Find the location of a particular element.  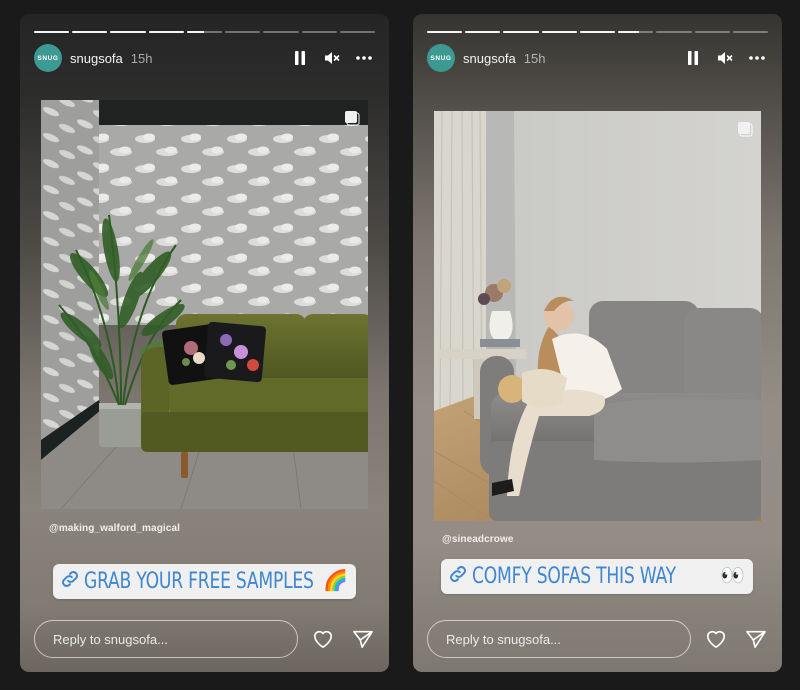

eyes-emoji: 👀 is located at coordinates (732, 576).